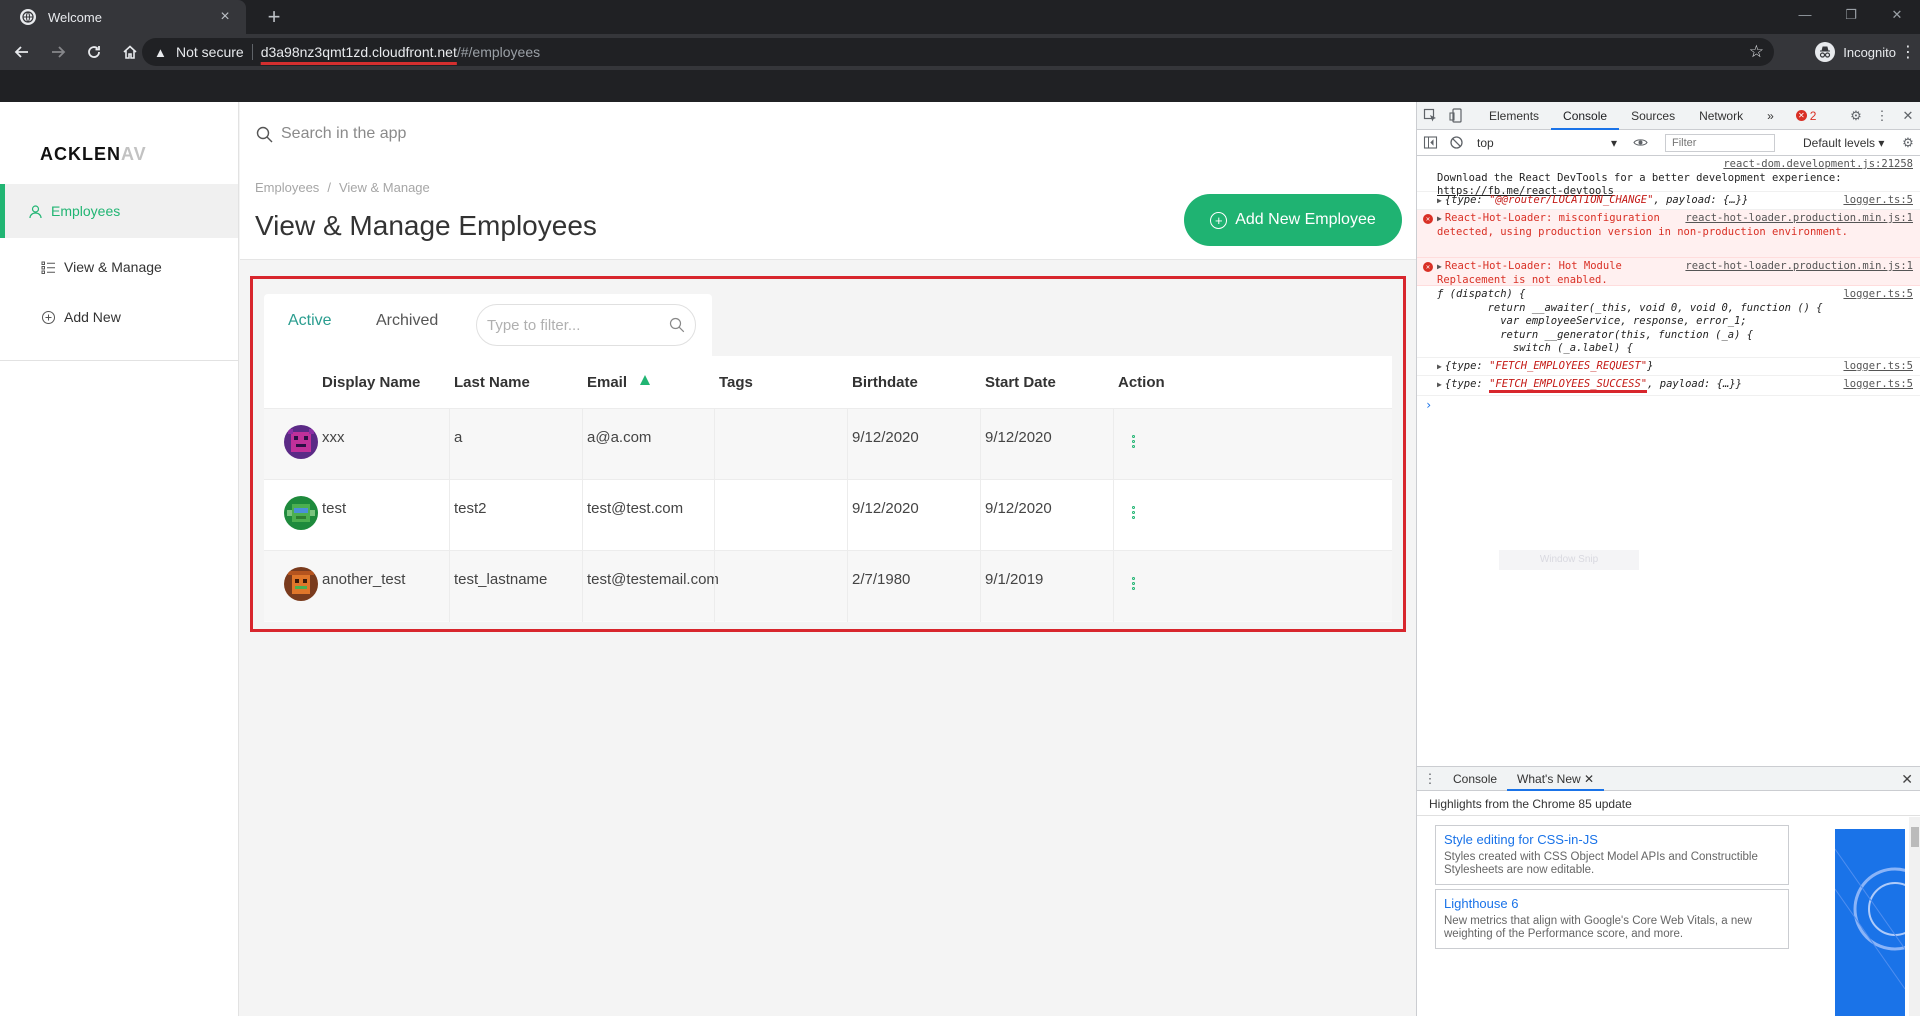 Image resolution: width=1920 pixels, height=1016 pixels. What do you see at coordinates (1556, 779) in the screenshot?
I see `drawer-tab-whats-new: What's New ✕` at bounding box center [1556, 779].